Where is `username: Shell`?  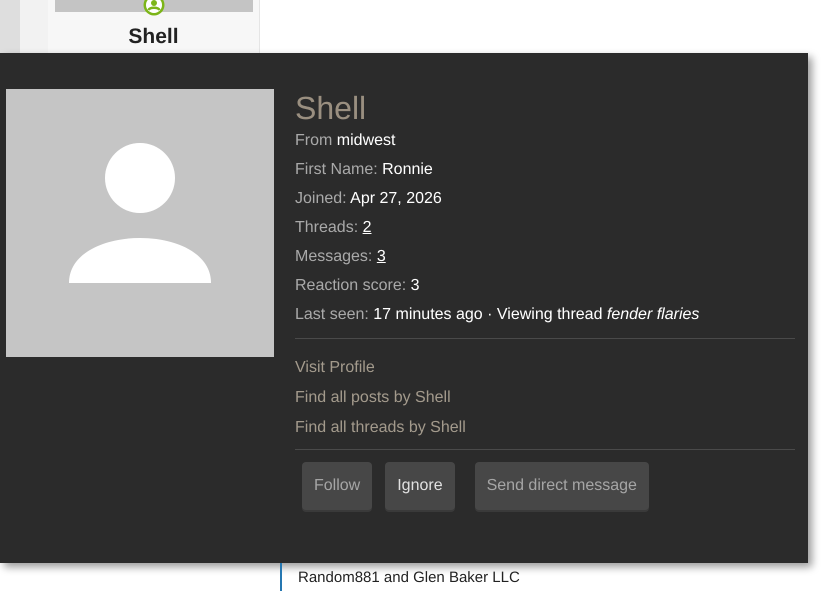
username: Shell is located at coordinates (153, 36).